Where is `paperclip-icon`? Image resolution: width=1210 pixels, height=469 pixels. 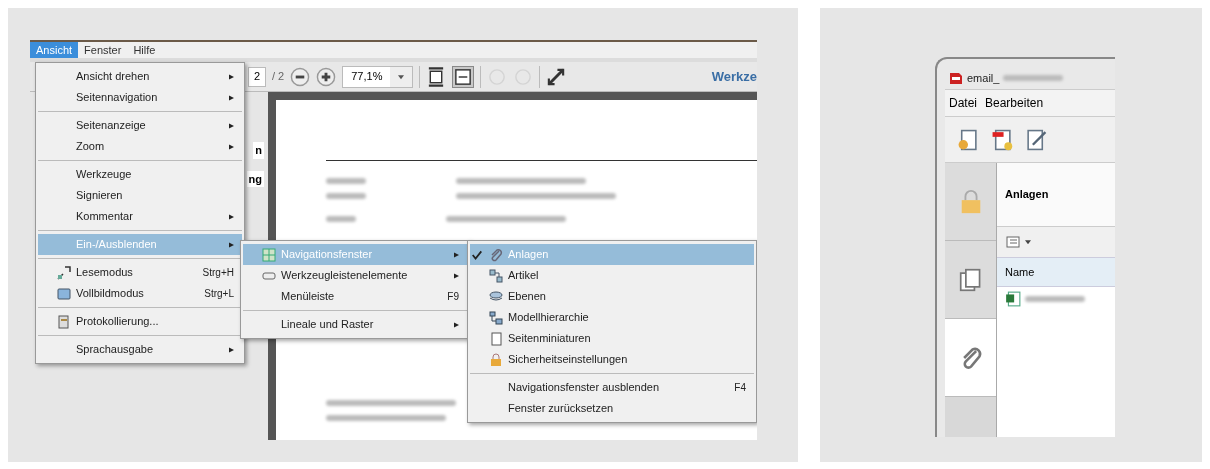
paperclip-icon is located at coordinates (496, 254).